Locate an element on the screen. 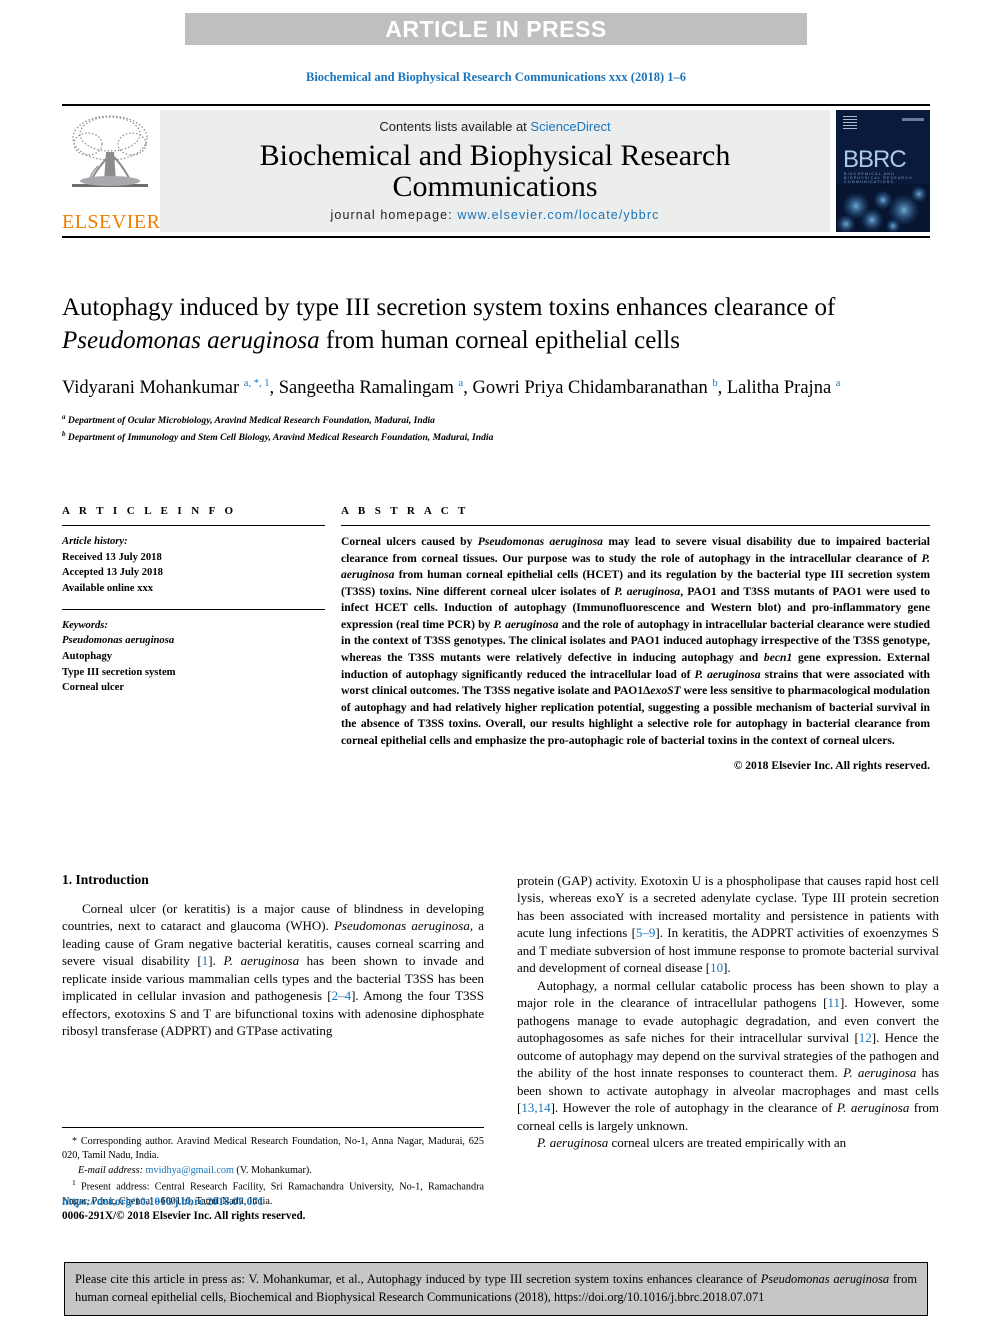  keyword-item: Autophagy is located at coordinates (87, 657).